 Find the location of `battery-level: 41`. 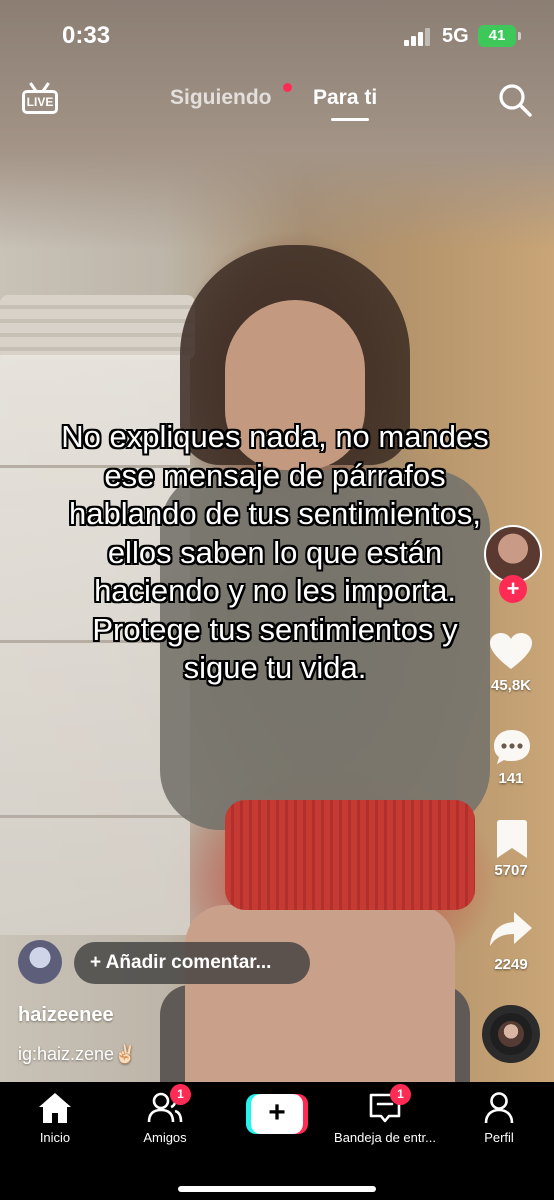

battery-level: 41 is located at coordinates (497, 35).